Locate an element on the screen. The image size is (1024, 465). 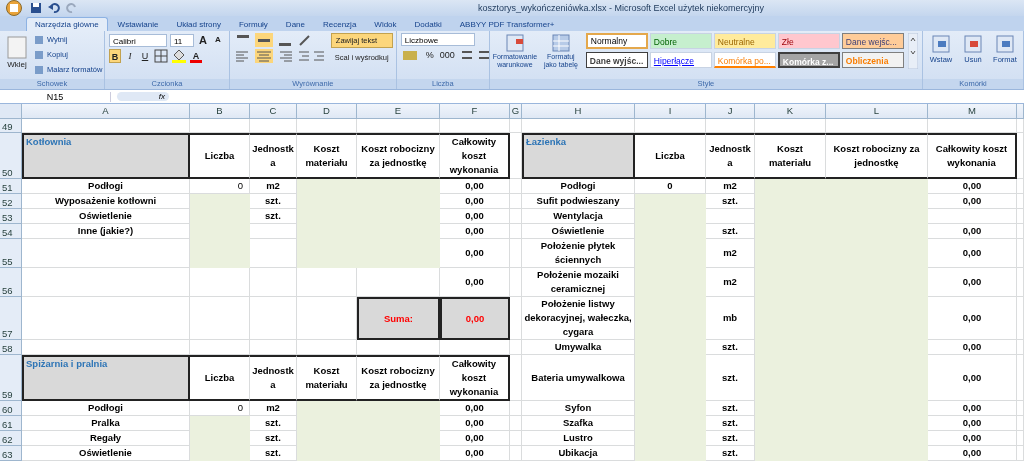
ribbon-tab: ABBYY PDF Transformer+ is located at coordinates (507, 24).